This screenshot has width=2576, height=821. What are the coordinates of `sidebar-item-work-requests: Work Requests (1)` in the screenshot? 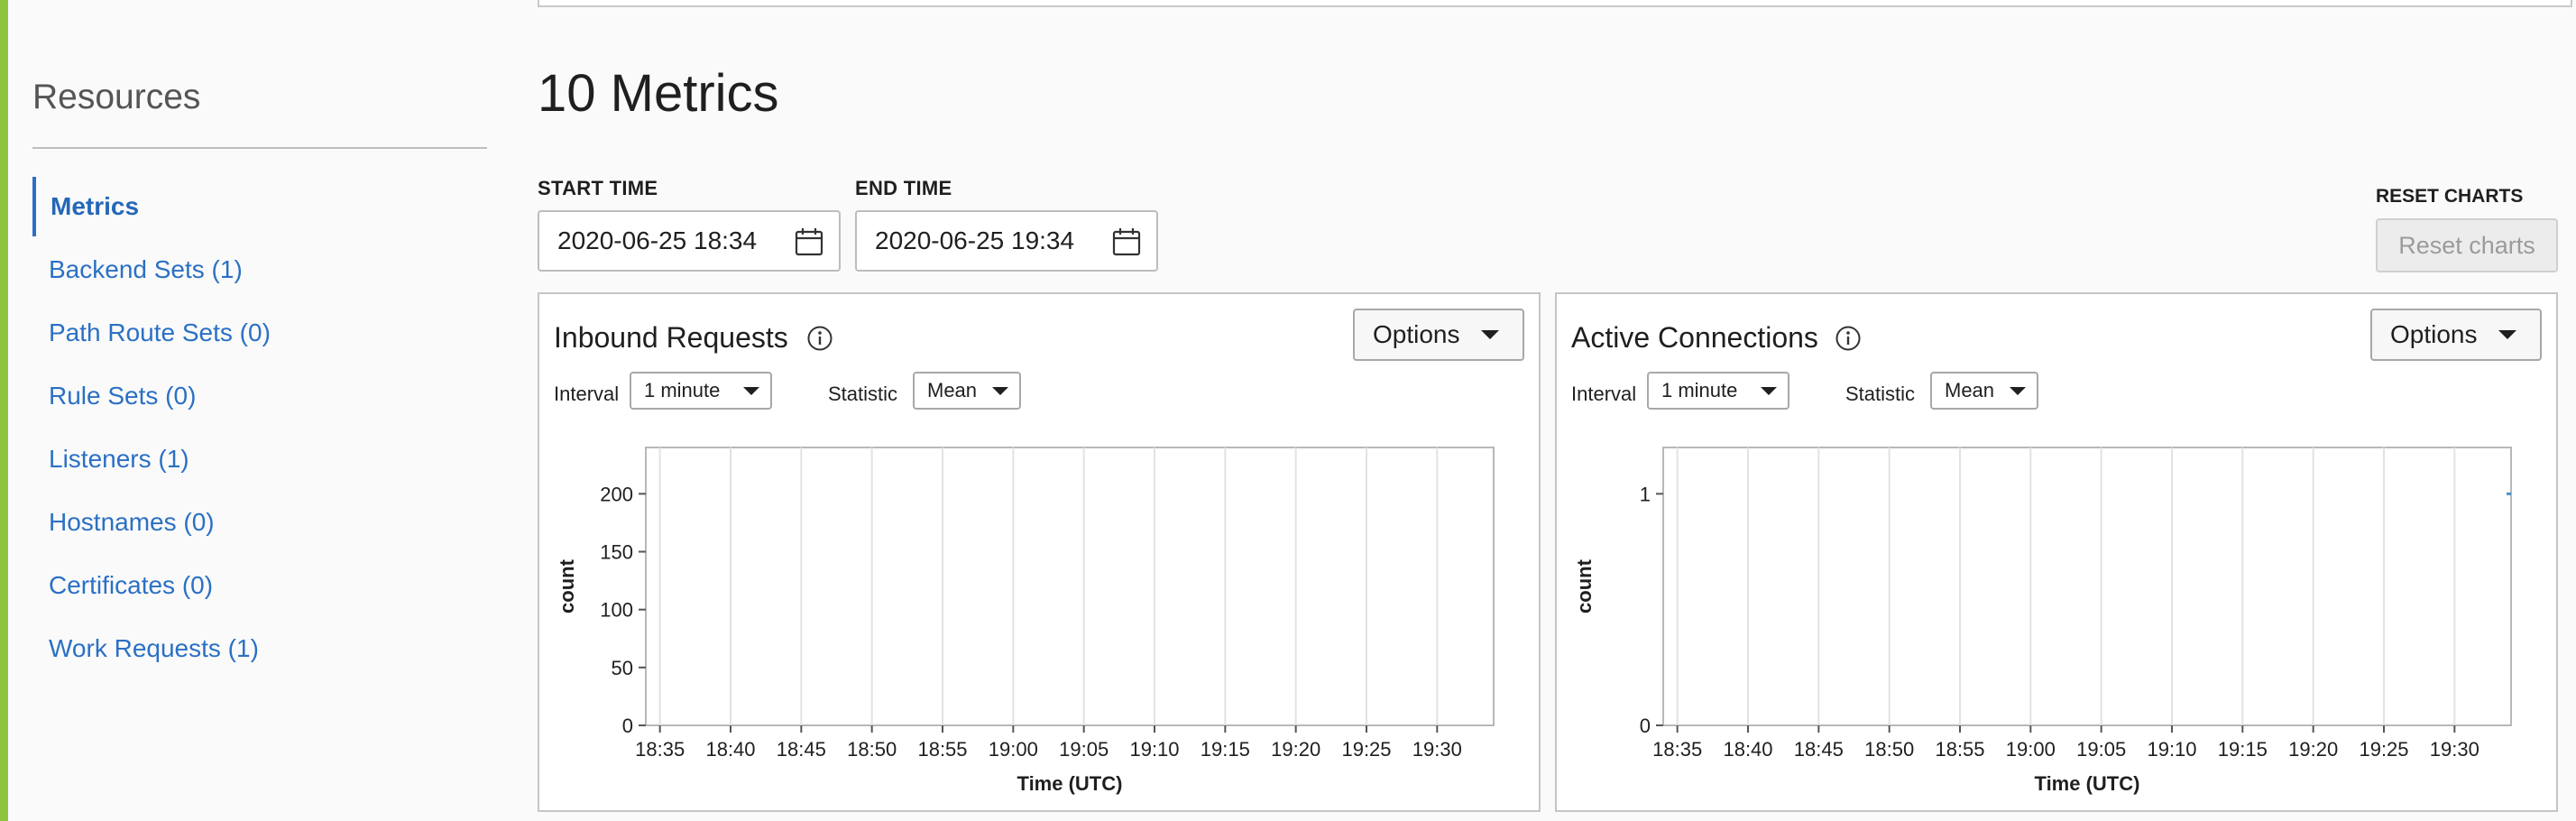 It's located at (152, 650).